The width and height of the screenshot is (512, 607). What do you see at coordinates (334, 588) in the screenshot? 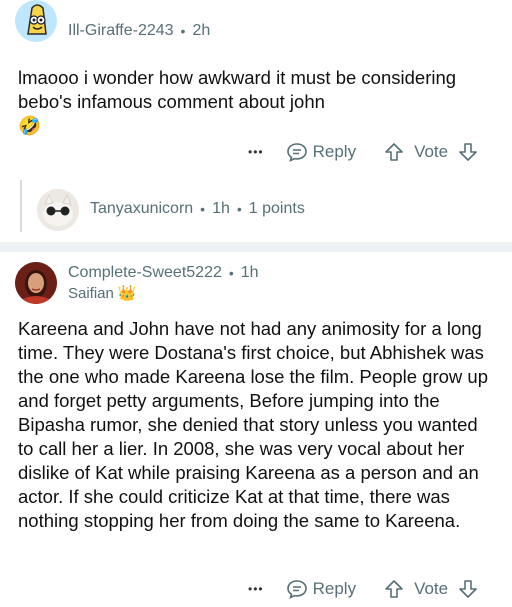
I see `comment2-reply-label: Reply` at bounding box center [334, 588].